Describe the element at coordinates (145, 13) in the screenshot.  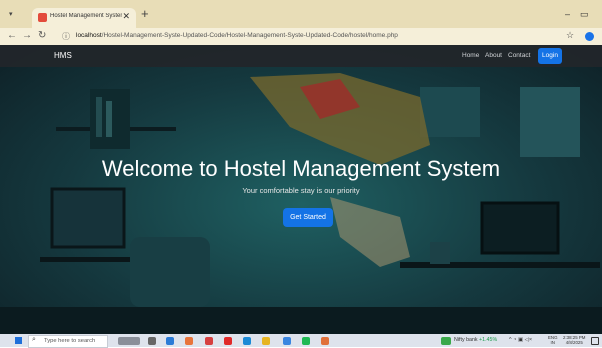
I see `new-tab-button: +` at that location.